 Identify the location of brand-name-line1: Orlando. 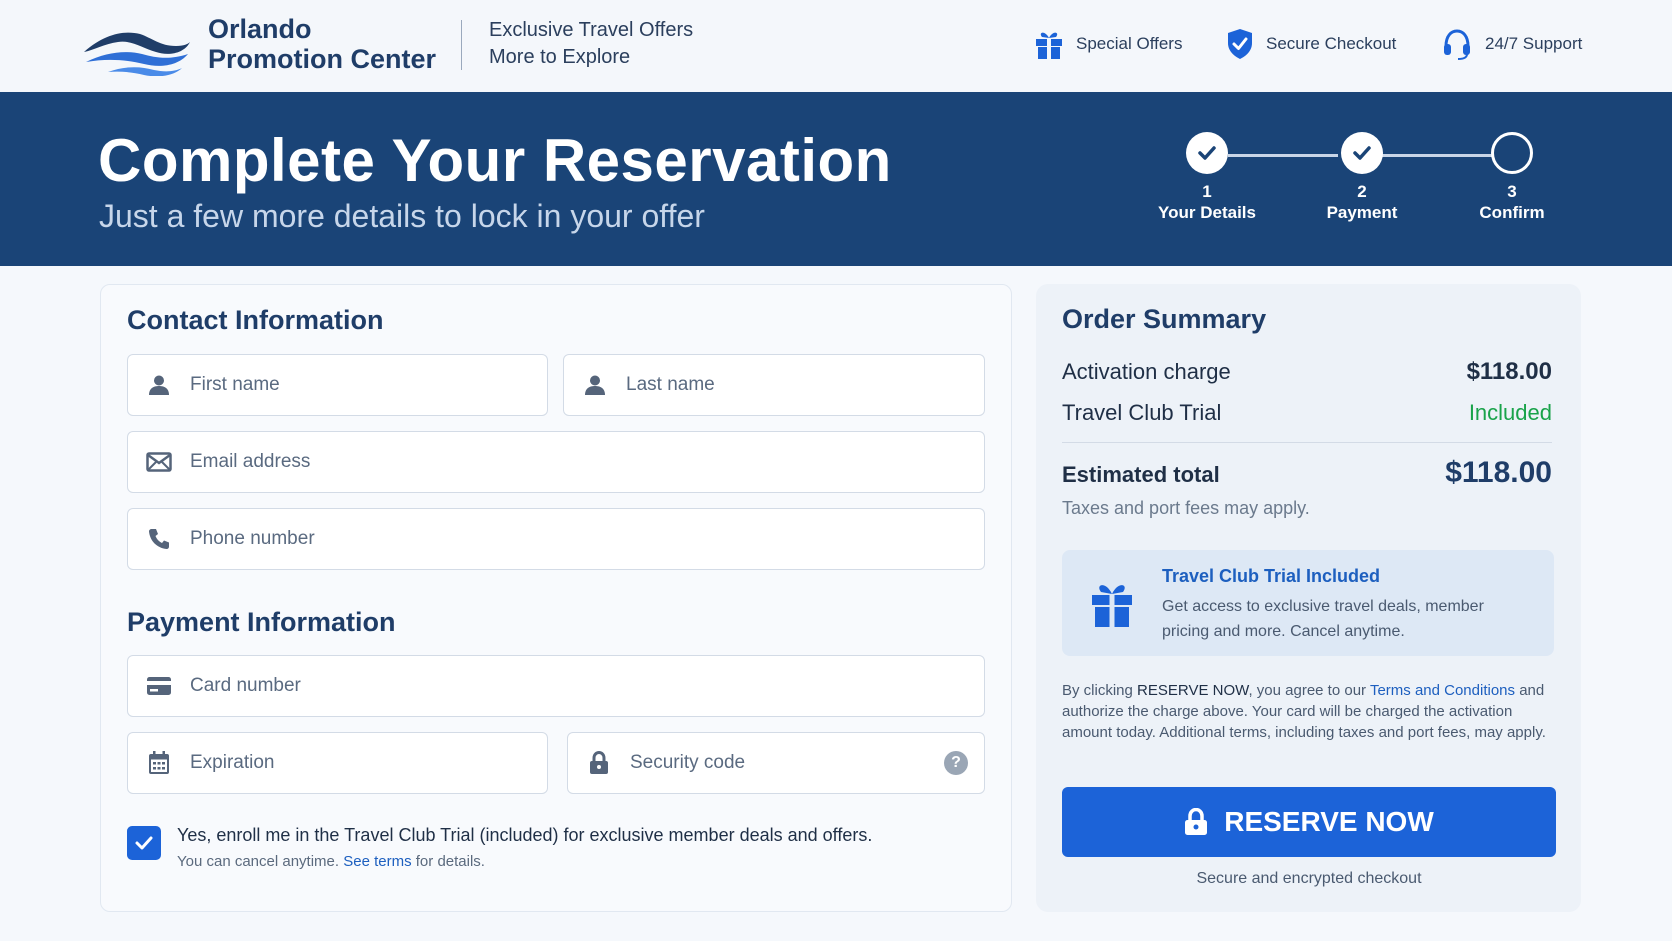
(260, 29).